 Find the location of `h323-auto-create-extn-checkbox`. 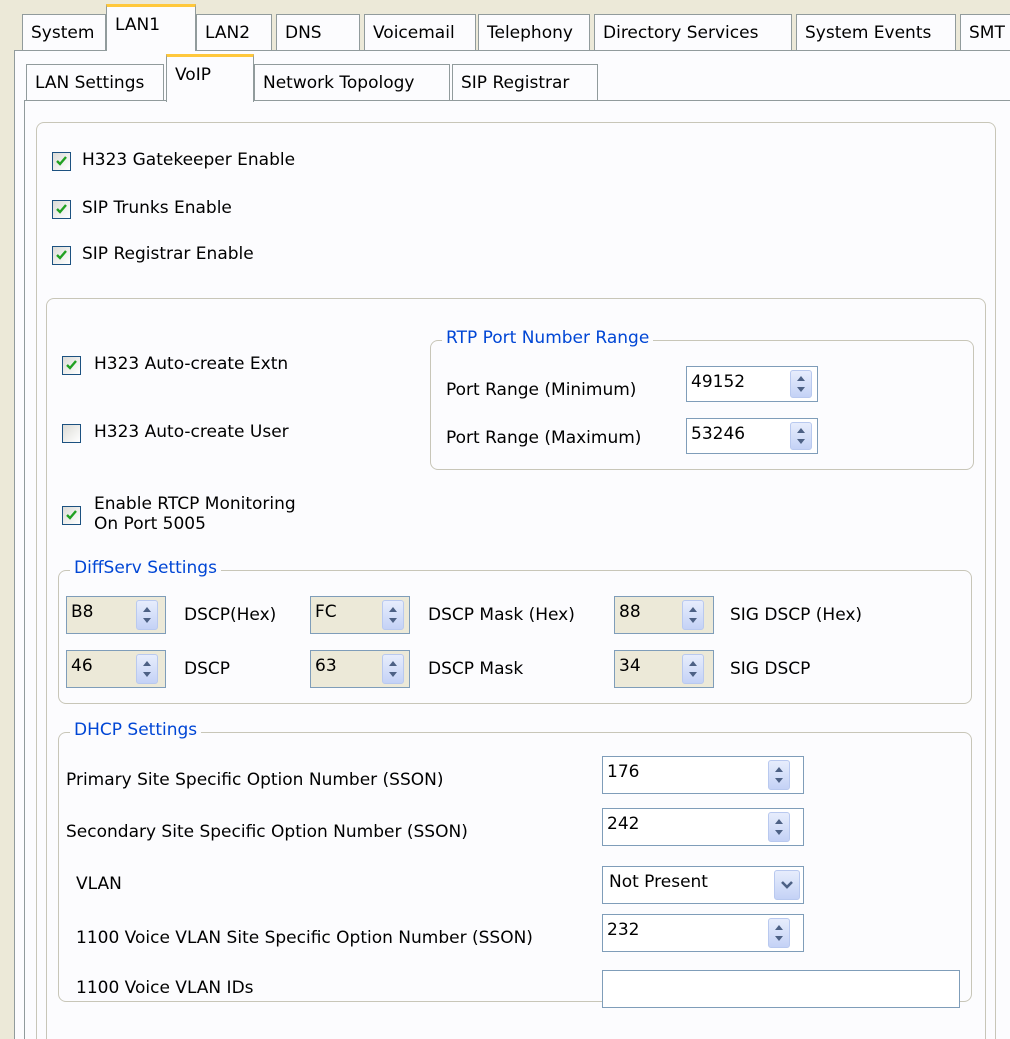

h323-auto-create-extn-checkbox is located at coordinates (71, 365).